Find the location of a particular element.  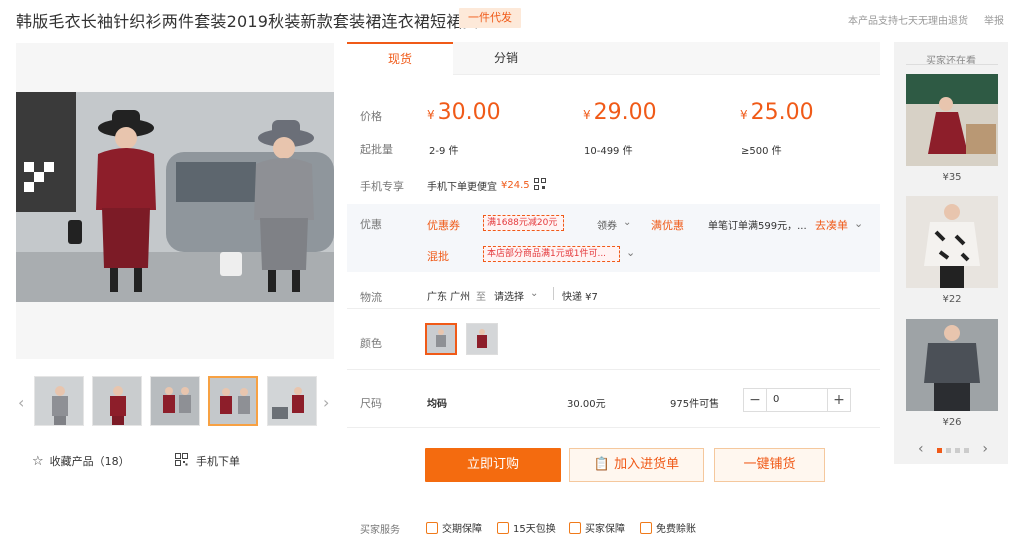

moq-label: 起批量 is located at coordinates (376, 149).